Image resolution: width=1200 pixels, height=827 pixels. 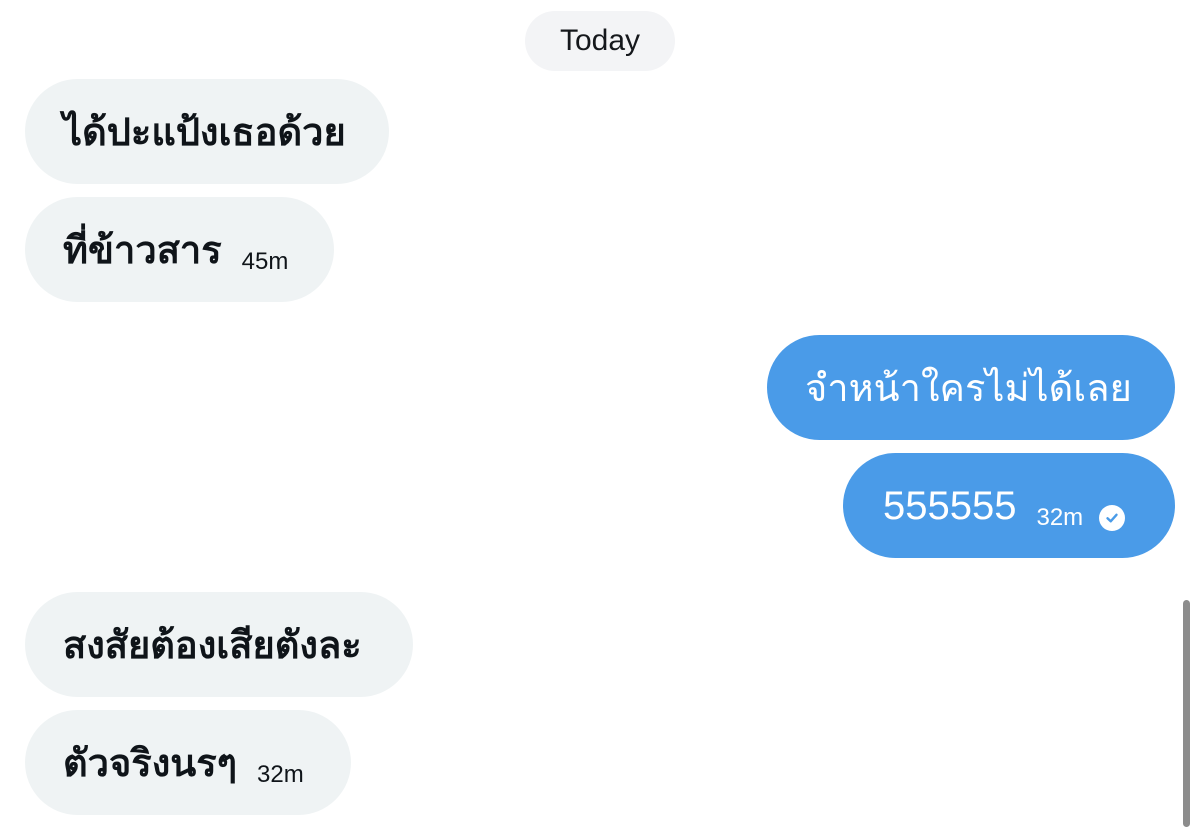 I want to click on message-bubble-incoming: ได้ปะแป้งเธอด้วย, so click(x=207, y=131).